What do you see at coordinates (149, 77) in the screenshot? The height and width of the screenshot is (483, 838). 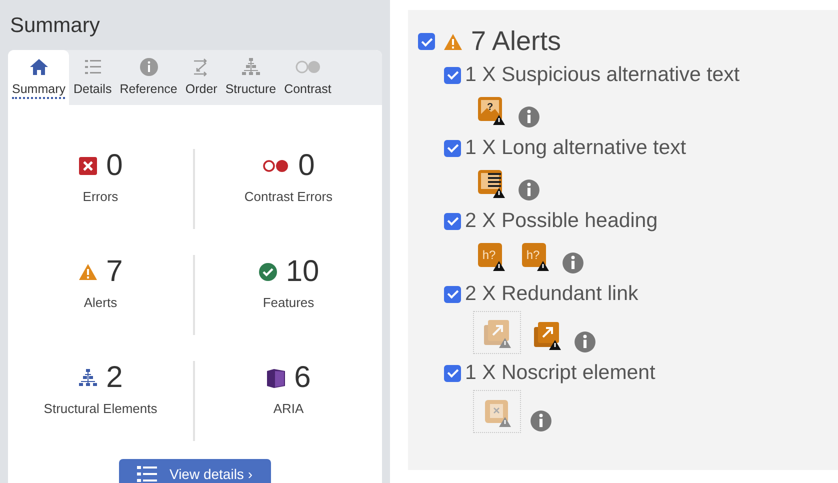 I see `tab: Reference` at bounding box center [149, 77].